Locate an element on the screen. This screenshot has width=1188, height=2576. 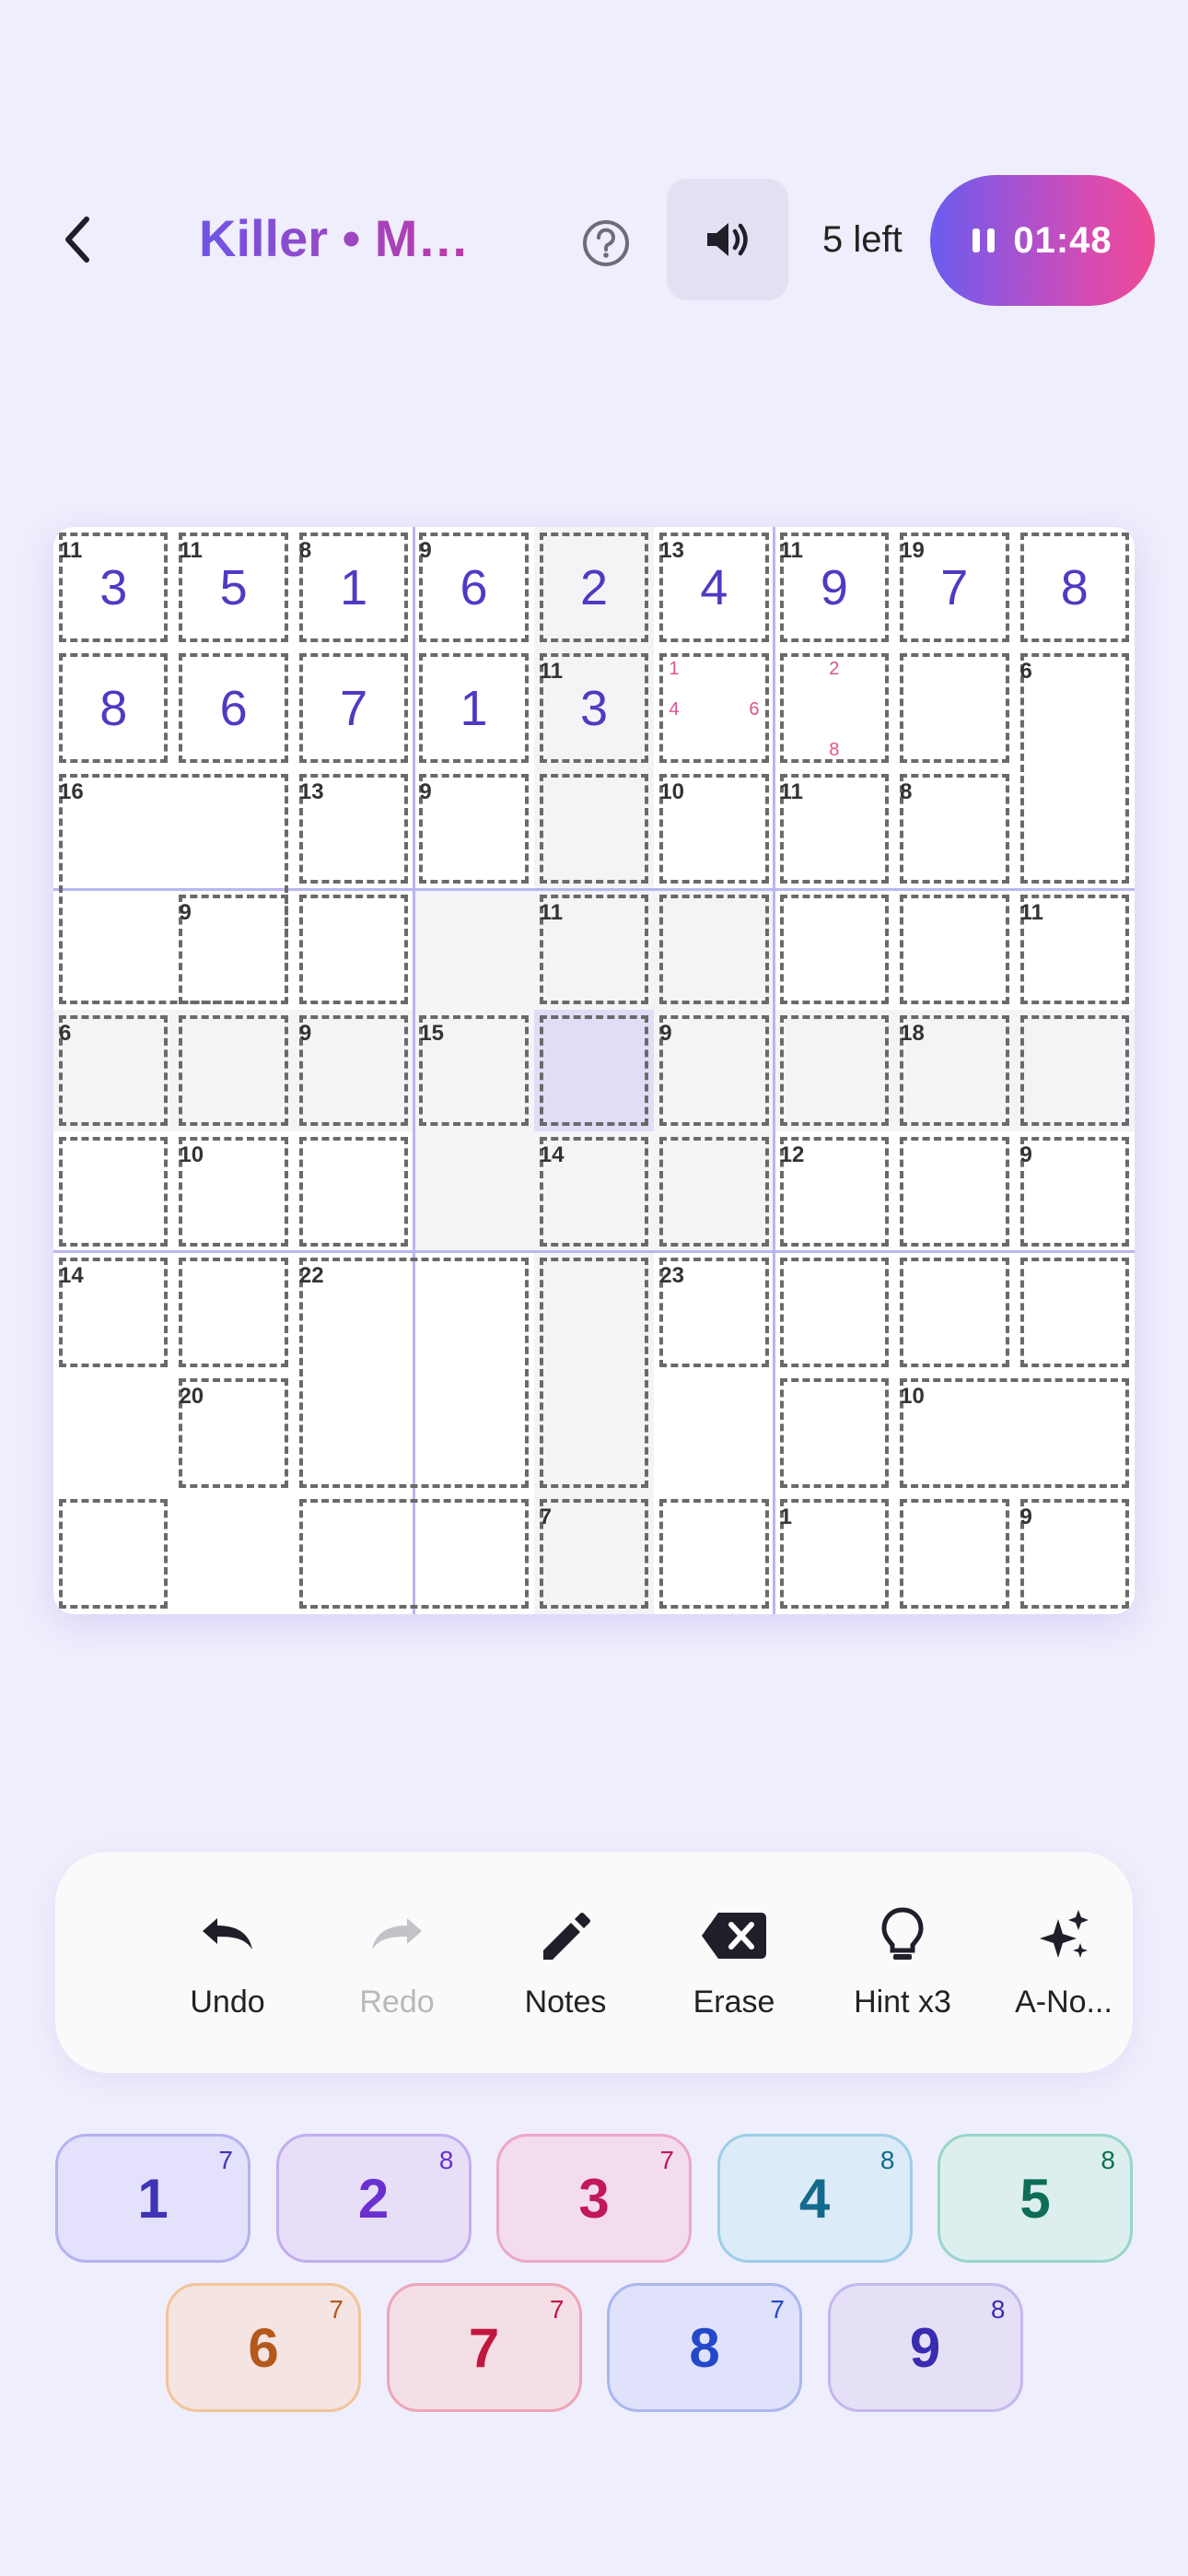
number-key-4: 48 is located at coordinates (814, 2198).